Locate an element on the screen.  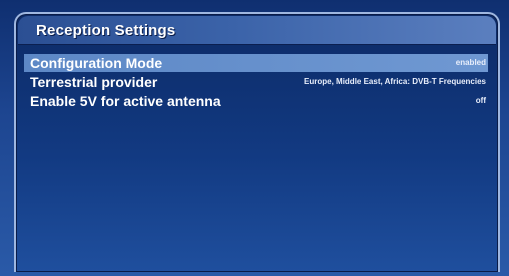
window-title: Reception Settings is located at coordinates (106, 30).